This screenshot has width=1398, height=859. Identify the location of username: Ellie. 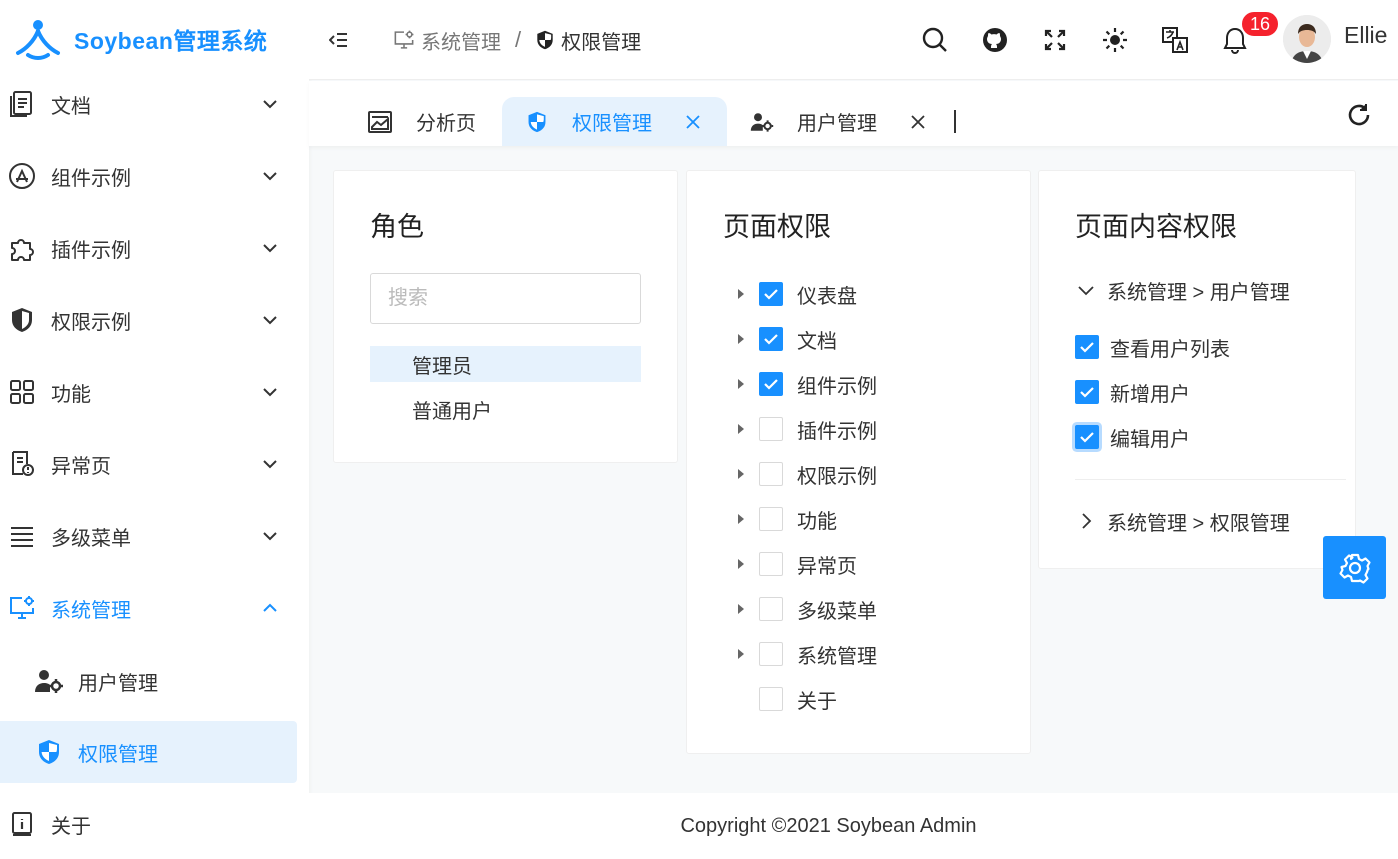
(1365, 35).